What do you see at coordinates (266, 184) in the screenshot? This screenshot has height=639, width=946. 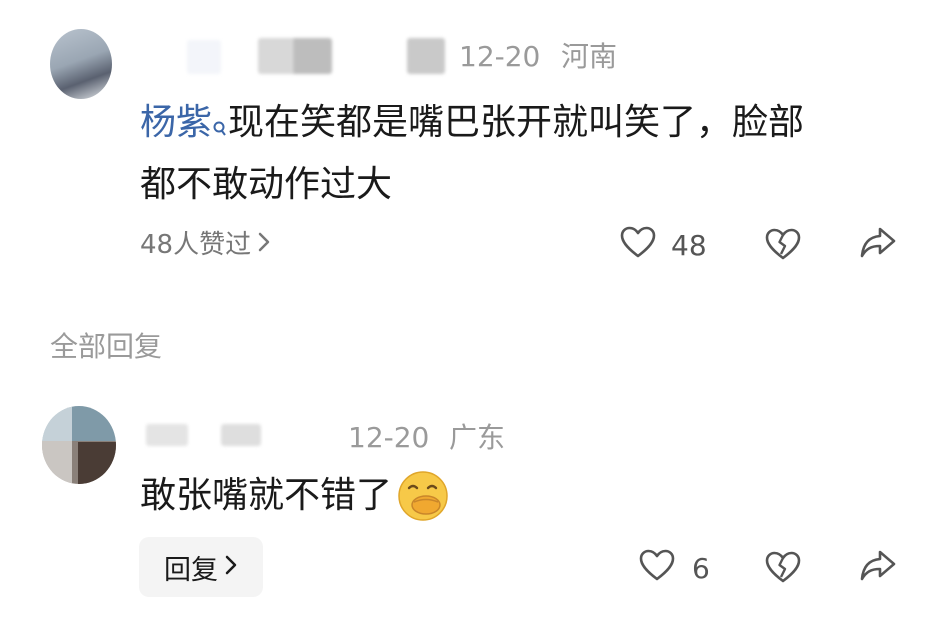 I see `comment-text-line2: 都不敢动作过大` at bounding box center [266, 184].